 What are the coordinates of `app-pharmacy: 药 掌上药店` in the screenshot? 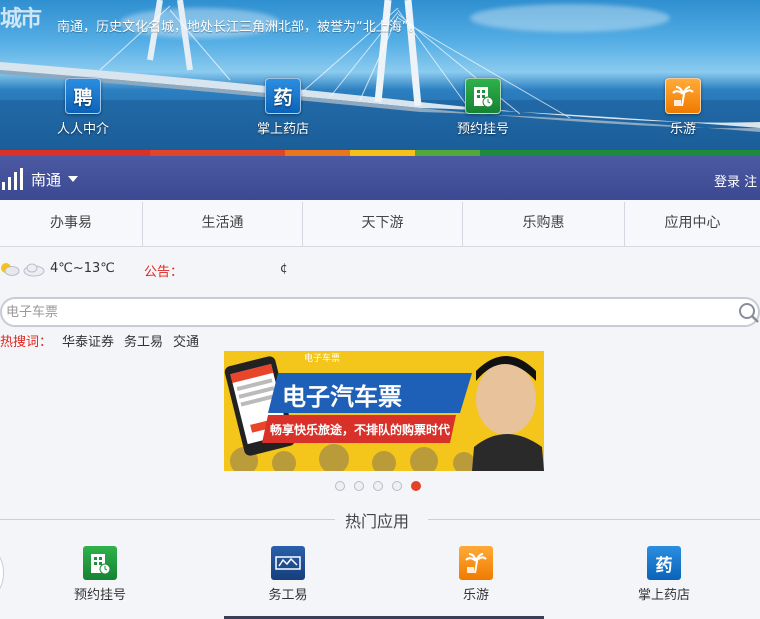 It's located at (664, 574).